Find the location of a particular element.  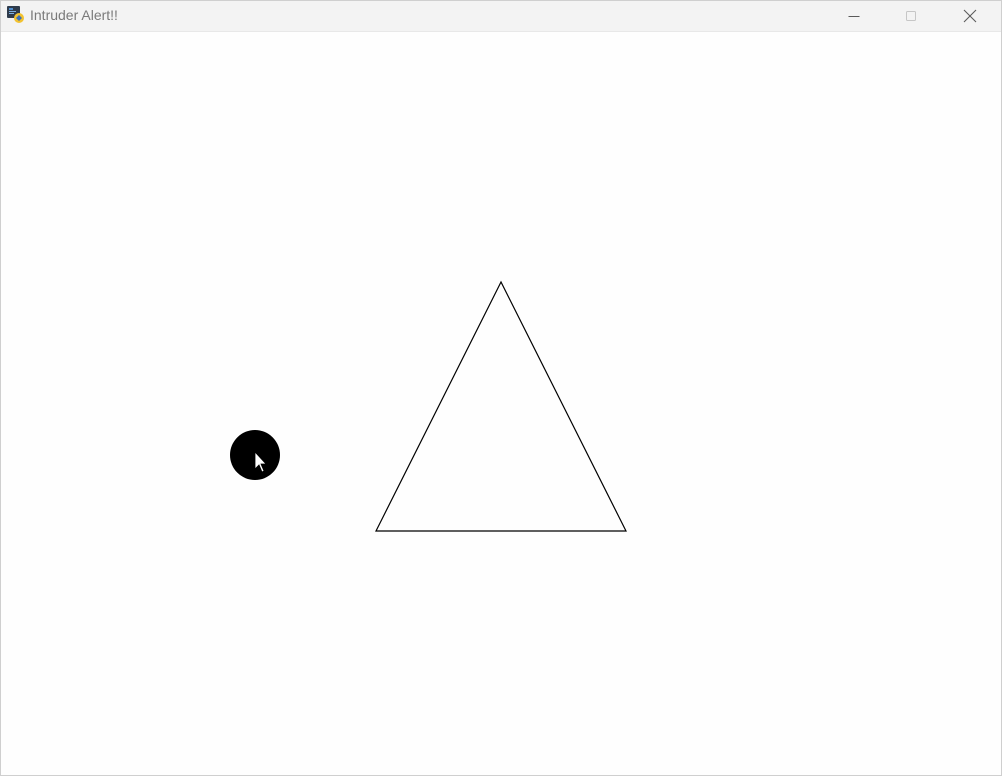

maximize-button is located at coordinates (911, 16).